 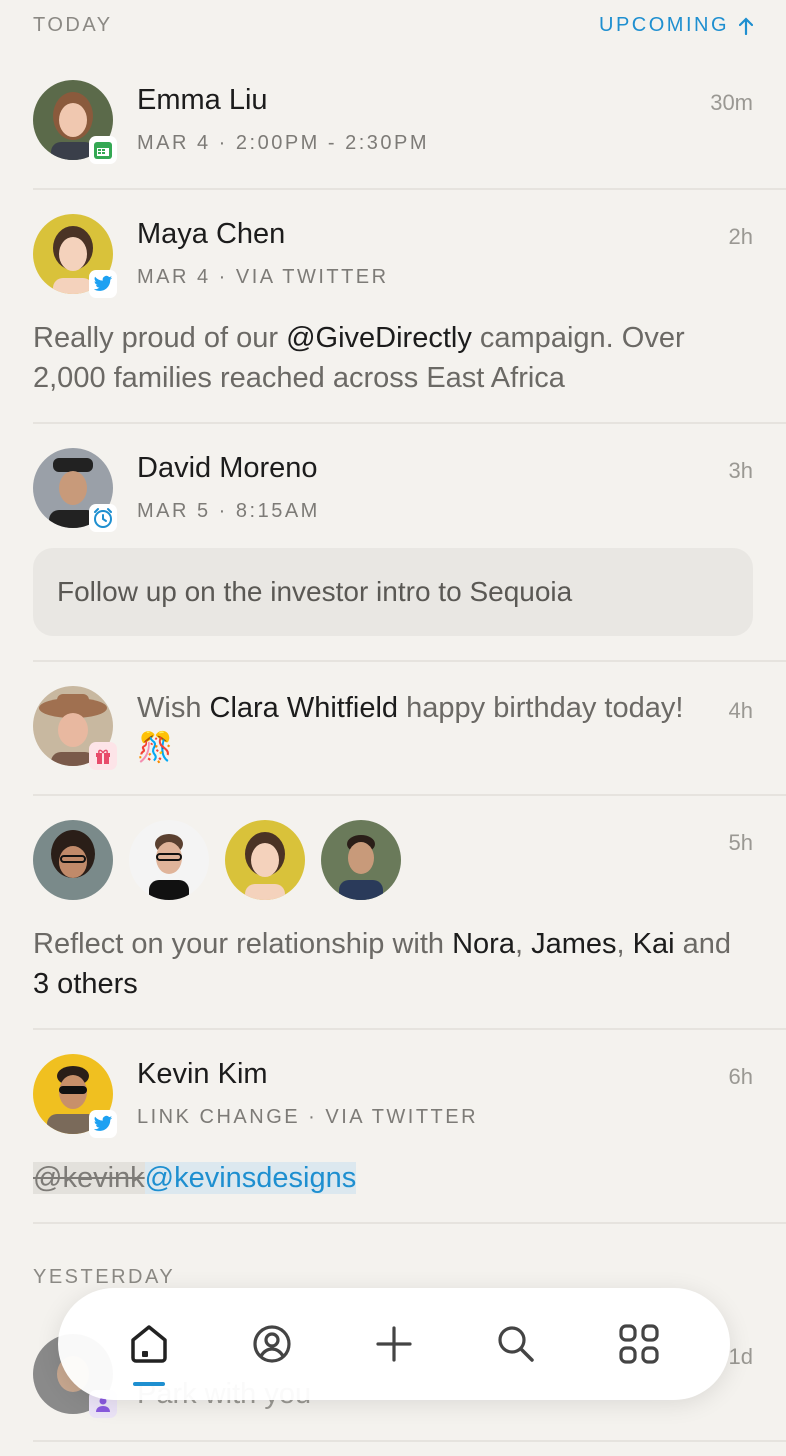 What do you see at coordinates (664, 25) in the screenshot?
I see `upcoming-label: UPCOMING` at bounding box center [664, 25].